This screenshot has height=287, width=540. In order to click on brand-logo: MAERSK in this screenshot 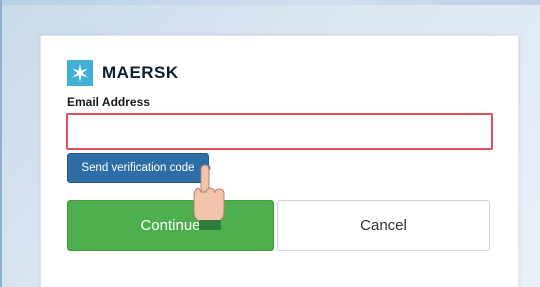, I will do `click(123, 73)`.